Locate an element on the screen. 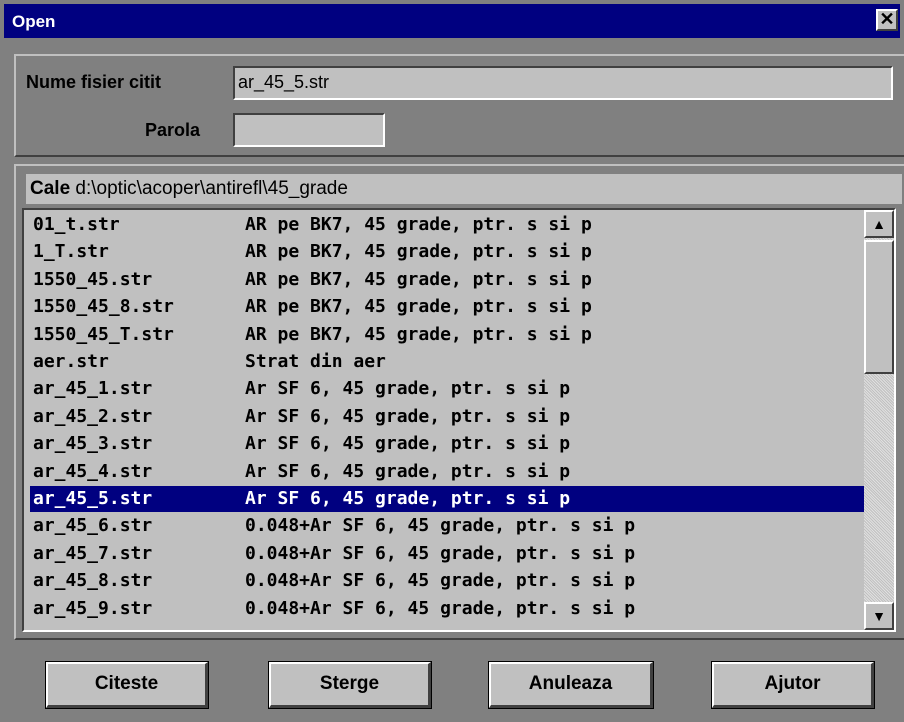 This screenshot has height=722, width=904. file-name: ar_45_9.str is located at coordinates (93, 608).